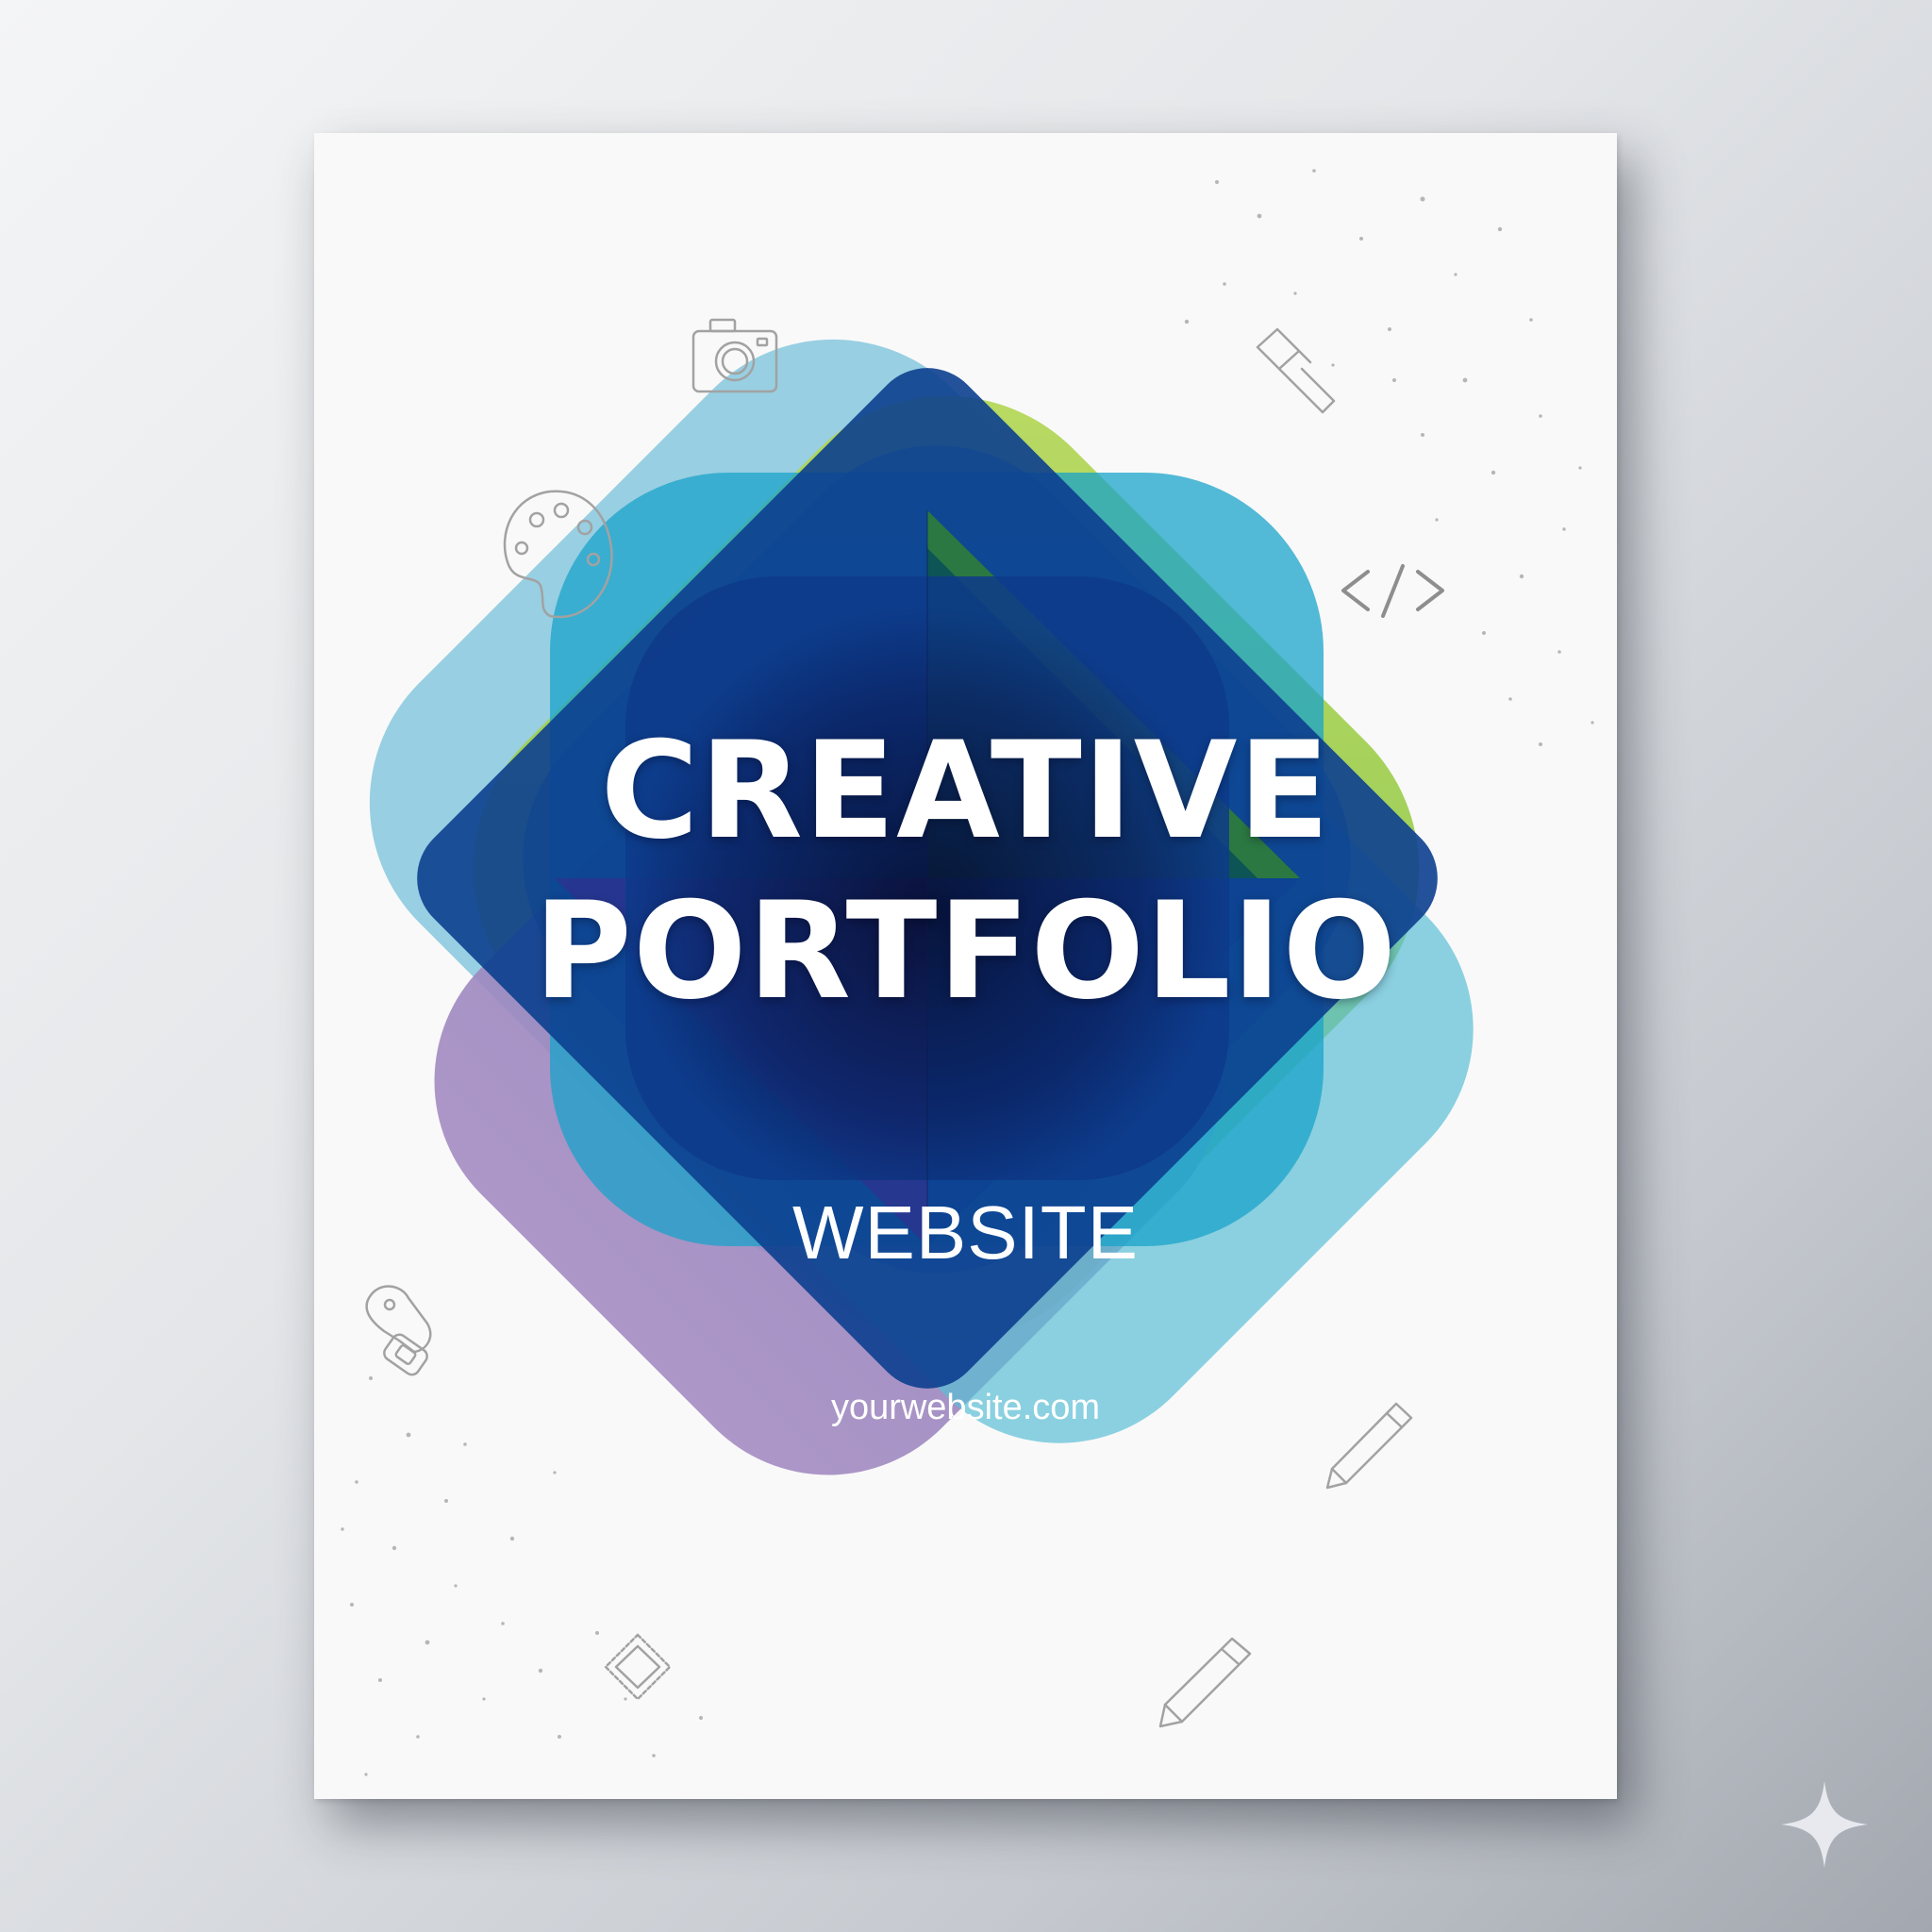 This screenshot has width=1932, height=1932. Describe the element at coordinates (1296, 371) in the screenshot. I see `paint-brush-icon` at that location.